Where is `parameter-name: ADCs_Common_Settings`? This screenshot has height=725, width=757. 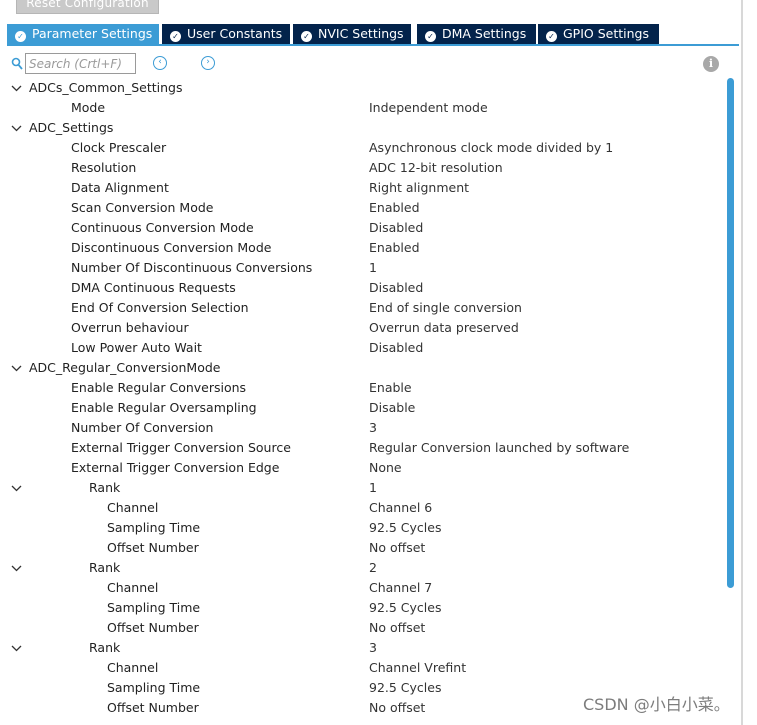
parameter-name: ADCs_Common_Settings is located at coordinates (106, 87).